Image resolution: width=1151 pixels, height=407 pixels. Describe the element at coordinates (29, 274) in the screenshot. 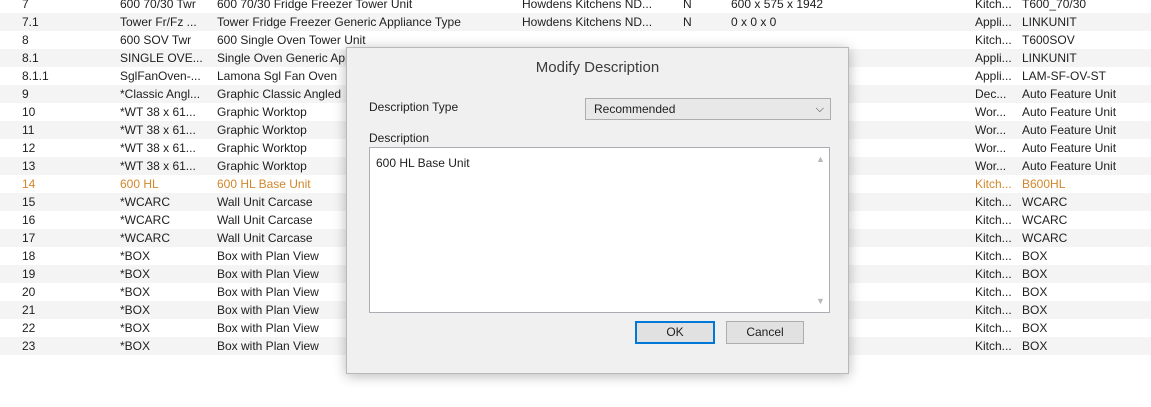

I see `cell-row-number: 19` at that location.